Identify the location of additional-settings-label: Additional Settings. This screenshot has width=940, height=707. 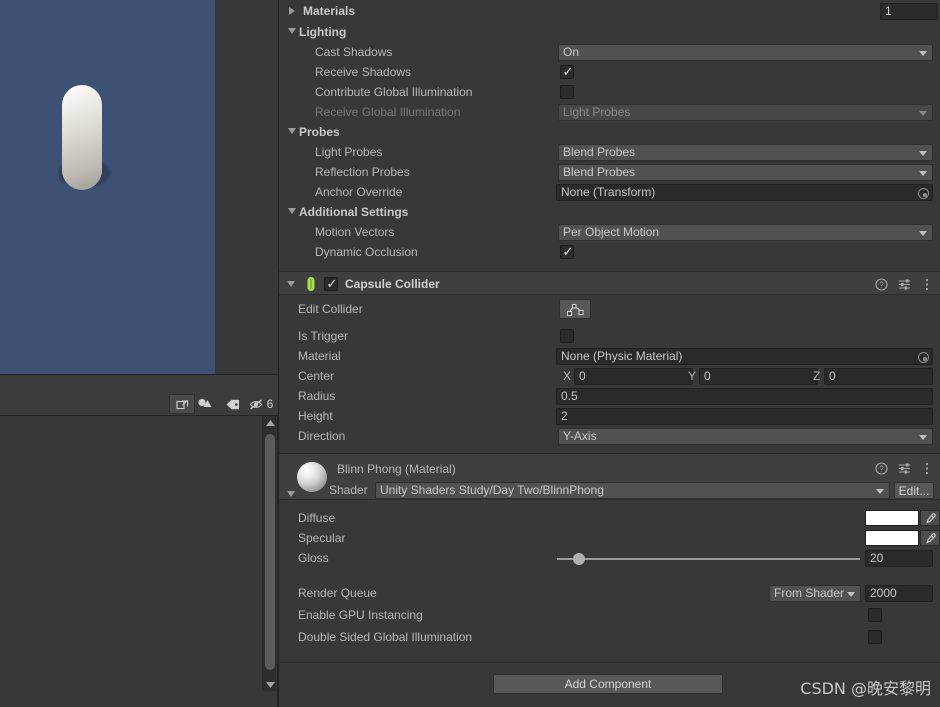
(354, 212).